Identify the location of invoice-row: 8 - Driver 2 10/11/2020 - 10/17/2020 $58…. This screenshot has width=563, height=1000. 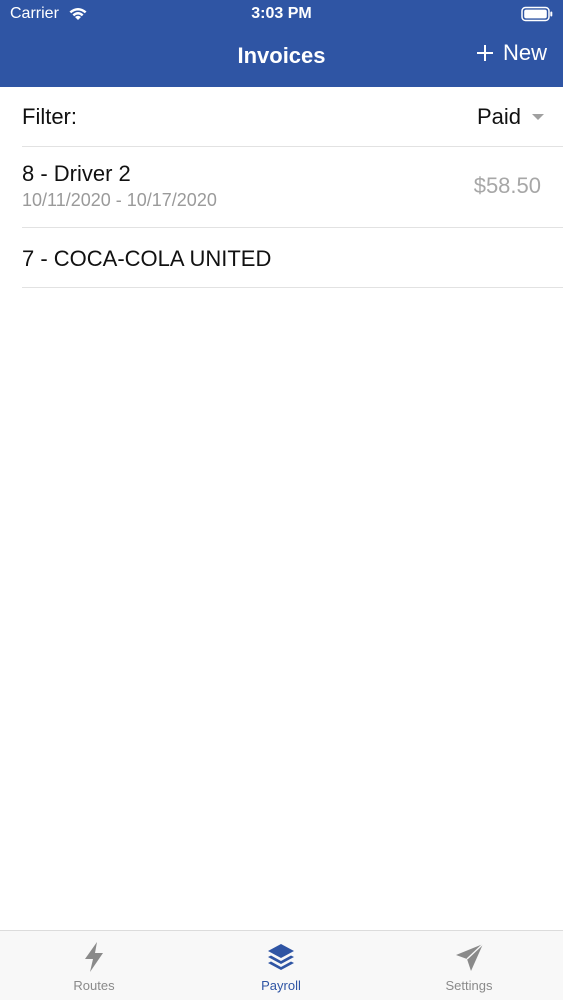
(292, 187).